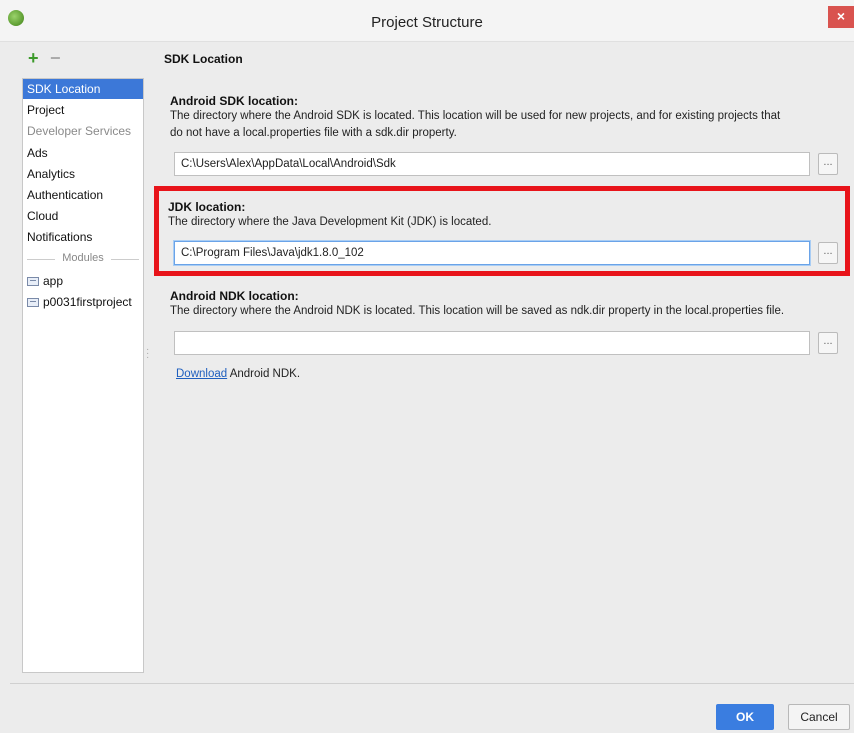 The image size is (854, 733). What do you see at coordinates (147, 354) in the screenshot?
I see `splitter-handle: · · ·` at bounding box center [147, 354].